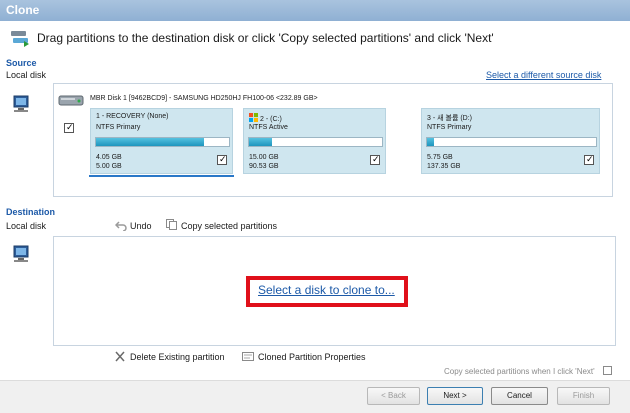 The image size is (630, 413). What do you see at coordinates (177, 357) in the screenshot?
I see `delete-existing-partition-button: Delete Existing partition` at bounding box center [177, 357].